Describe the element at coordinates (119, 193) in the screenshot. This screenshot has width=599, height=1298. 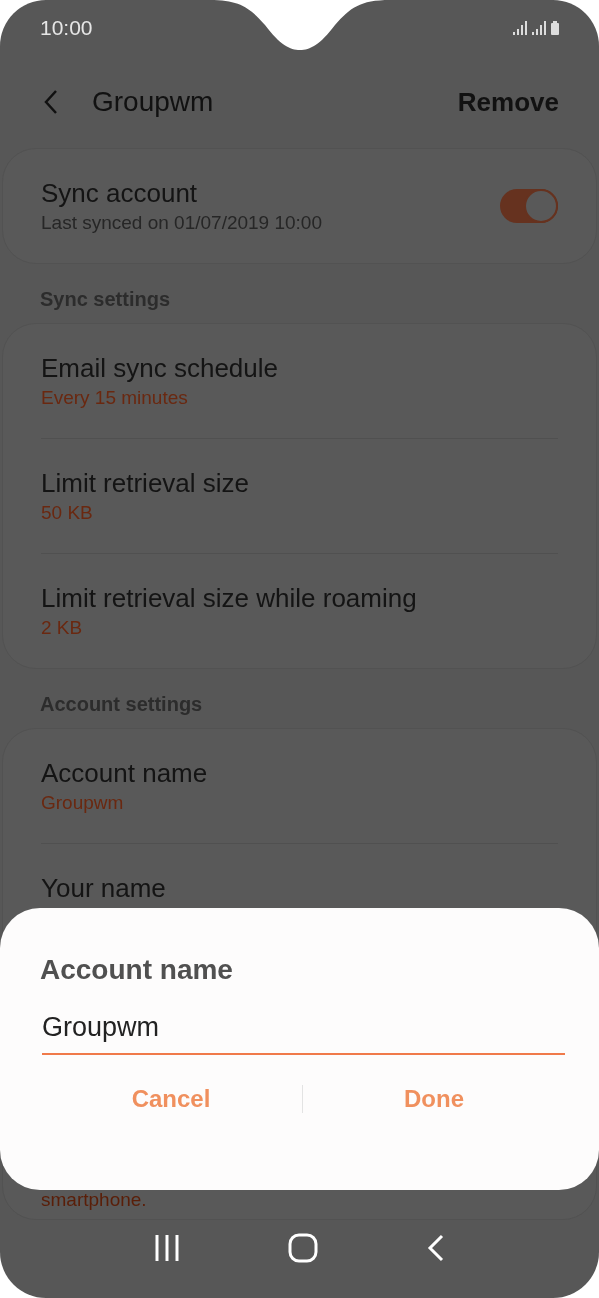
I see `setting-title: Sync account` at that location.